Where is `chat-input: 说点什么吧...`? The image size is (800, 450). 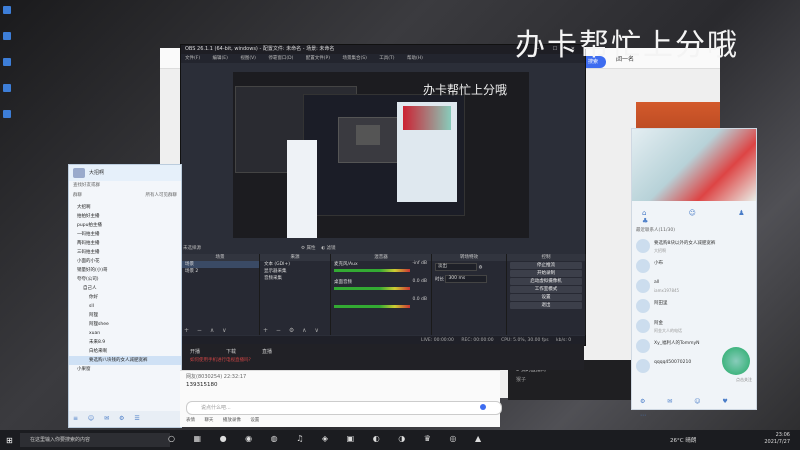
chat-input: 说点什么吧... is located at coordinates (344, 408).